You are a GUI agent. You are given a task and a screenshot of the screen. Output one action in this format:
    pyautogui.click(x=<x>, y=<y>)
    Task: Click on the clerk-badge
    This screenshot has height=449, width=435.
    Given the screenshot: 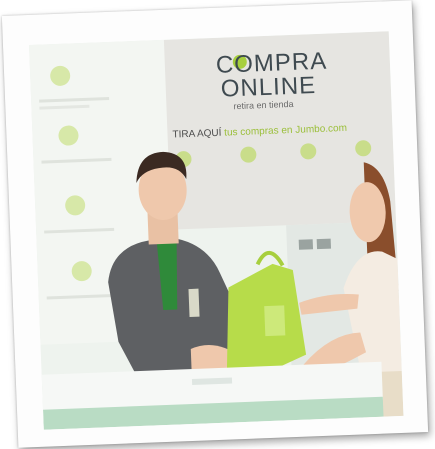 What is the action you would take?
    pyautogui.click(x=194, y=303)
    